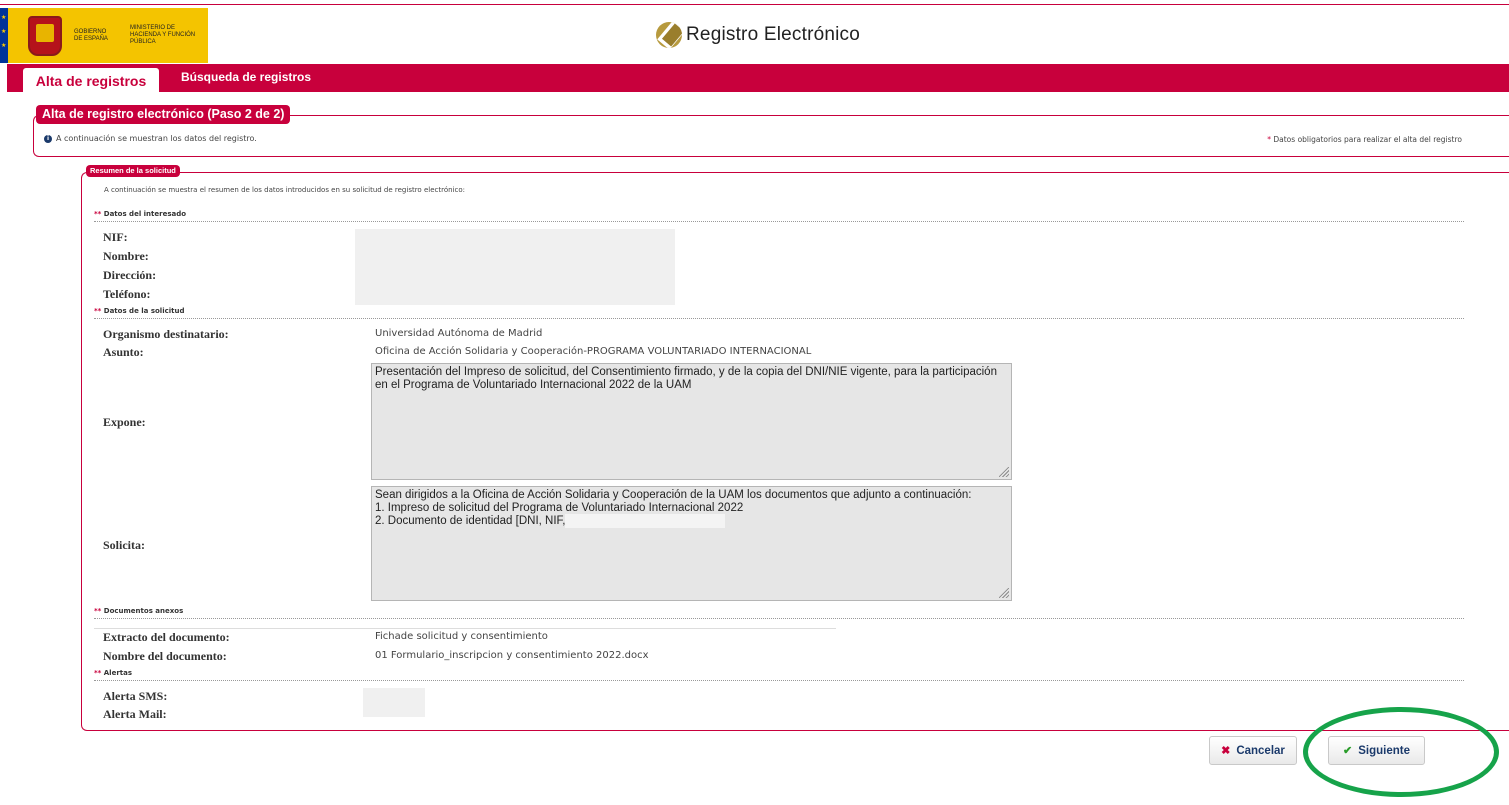 The height and width of the screenshot is (805, 1509). What do you see at coordinates (779, 313) in the screenshot?
I see `section-solicitud: ** Datos de la solicitud` at bounding box center [779, 313].